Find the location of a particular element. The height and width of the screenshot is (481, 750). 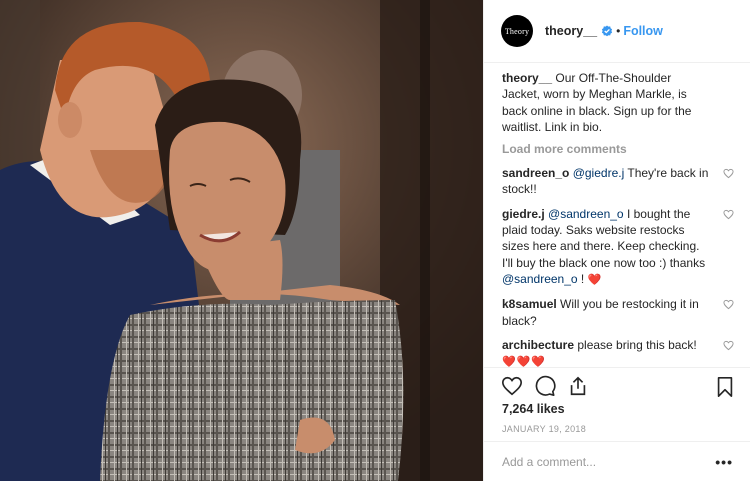

more-options-button: ••• is located at coordinates (724, 462).